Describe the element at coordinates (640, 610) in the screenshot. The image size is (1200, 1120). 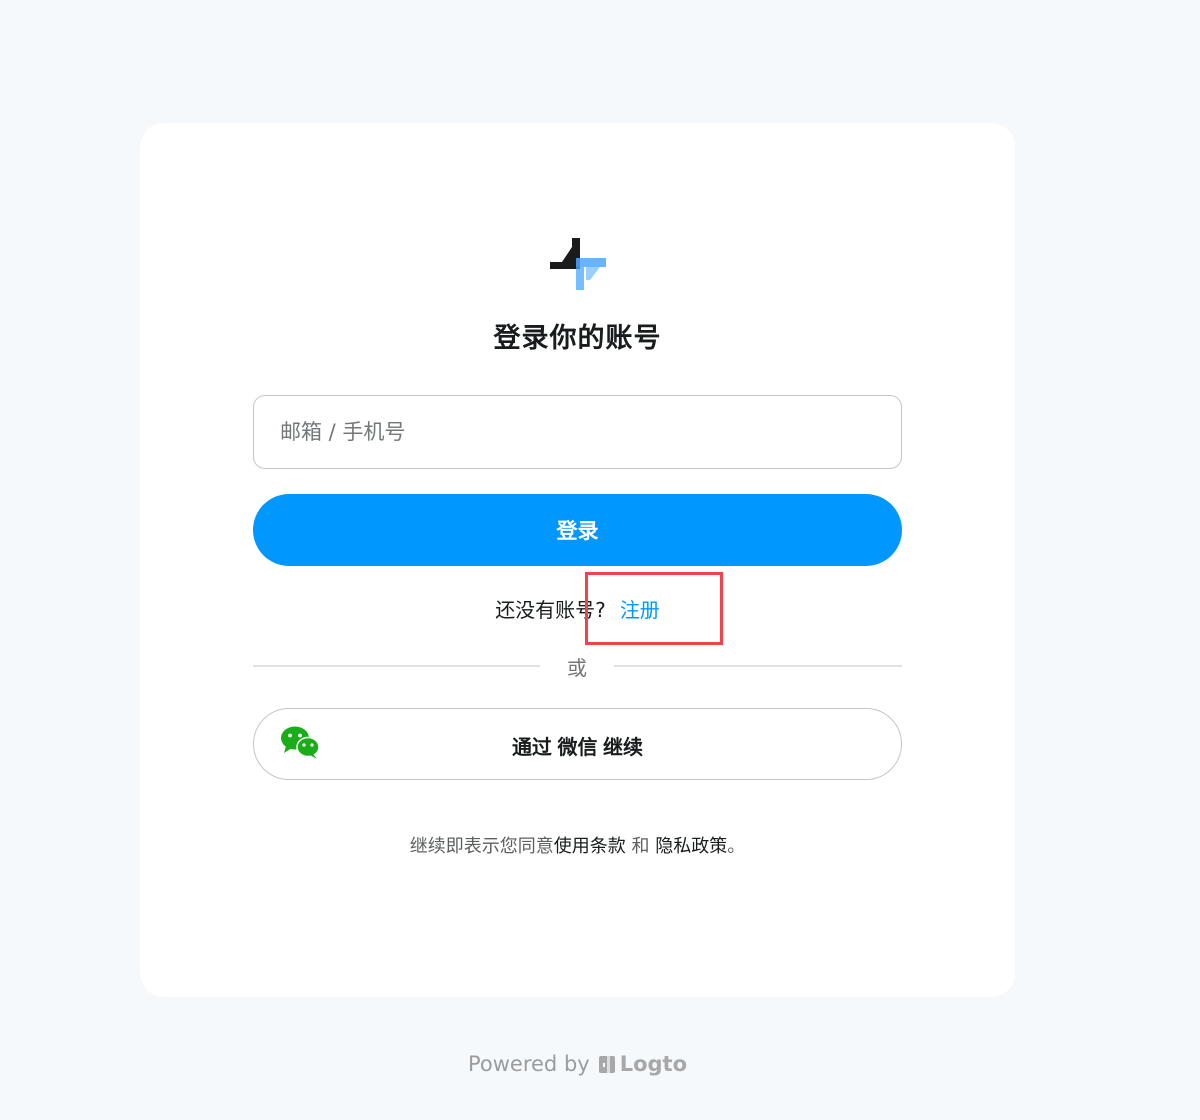
I see `register-link: 注册` at that location.